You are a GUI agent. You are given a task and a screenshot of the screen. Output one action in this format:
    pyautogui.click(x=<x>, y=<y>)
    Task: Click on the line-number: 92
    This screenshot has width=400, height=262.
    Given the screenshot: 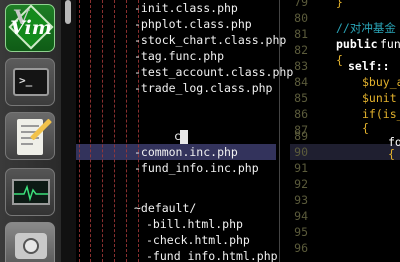 What is the action you would take?
    pyautogui.click(x=301, y=184)
    